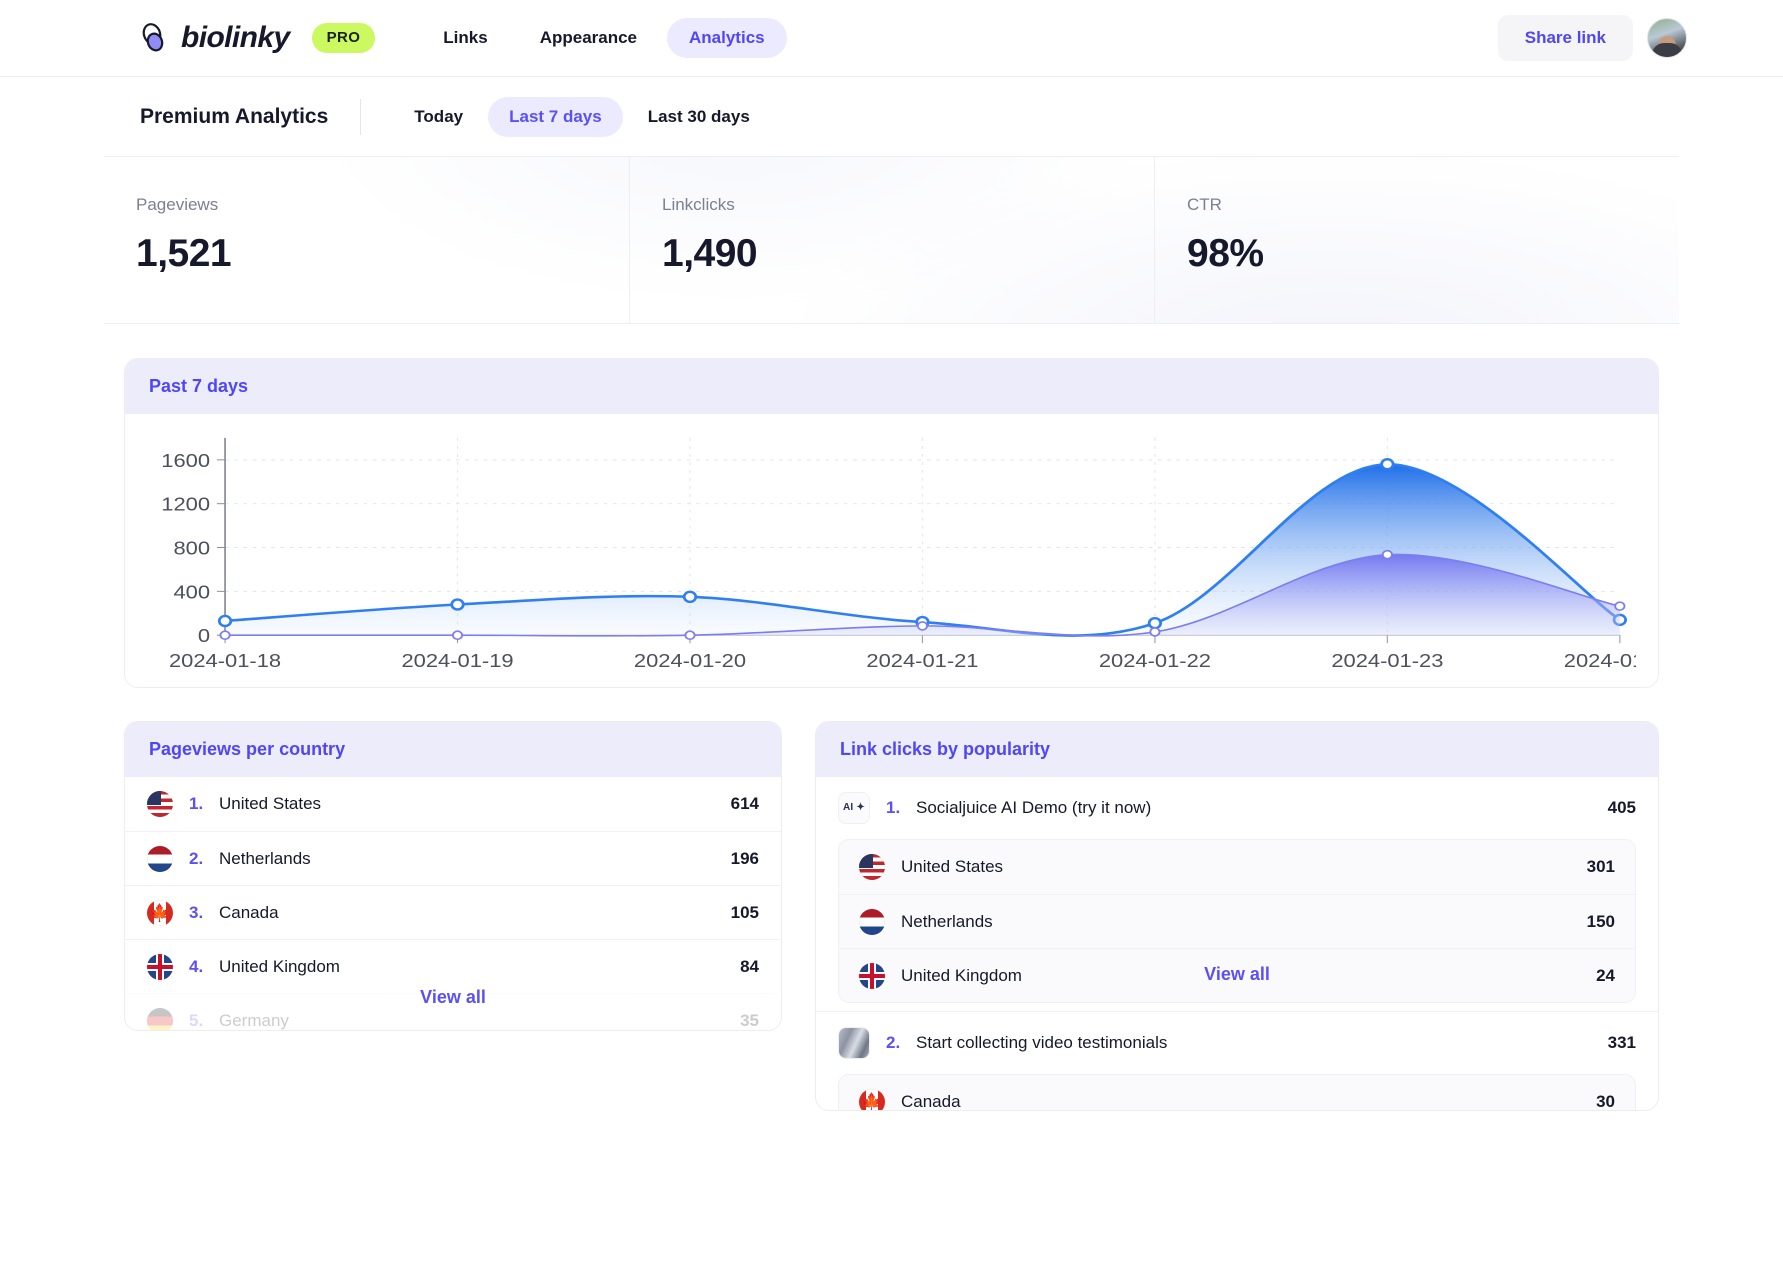  I want to click on countries-card-title: Pageviews per country, so click(453, 749).